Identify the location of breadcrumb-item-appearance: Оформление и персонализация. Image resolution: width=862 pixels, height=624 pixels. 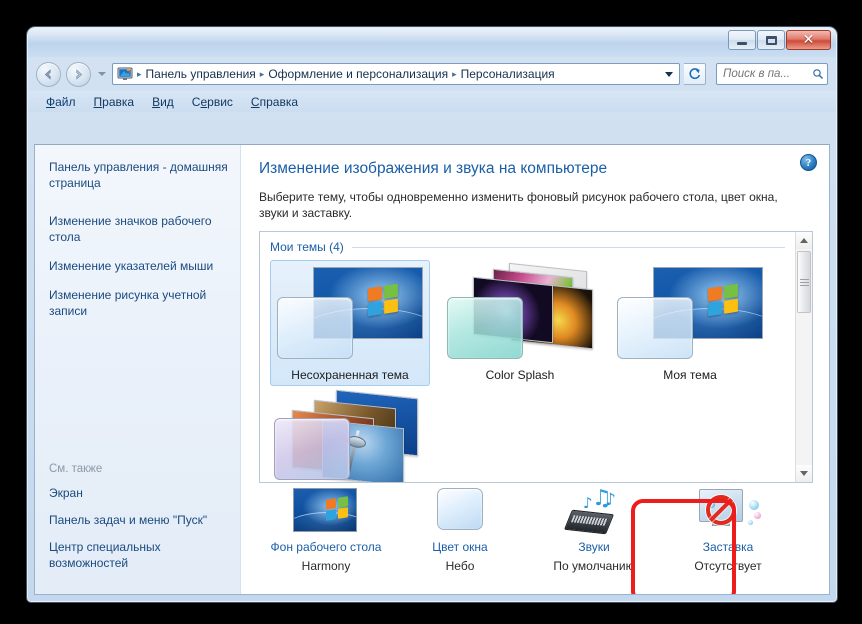
(358, 74).